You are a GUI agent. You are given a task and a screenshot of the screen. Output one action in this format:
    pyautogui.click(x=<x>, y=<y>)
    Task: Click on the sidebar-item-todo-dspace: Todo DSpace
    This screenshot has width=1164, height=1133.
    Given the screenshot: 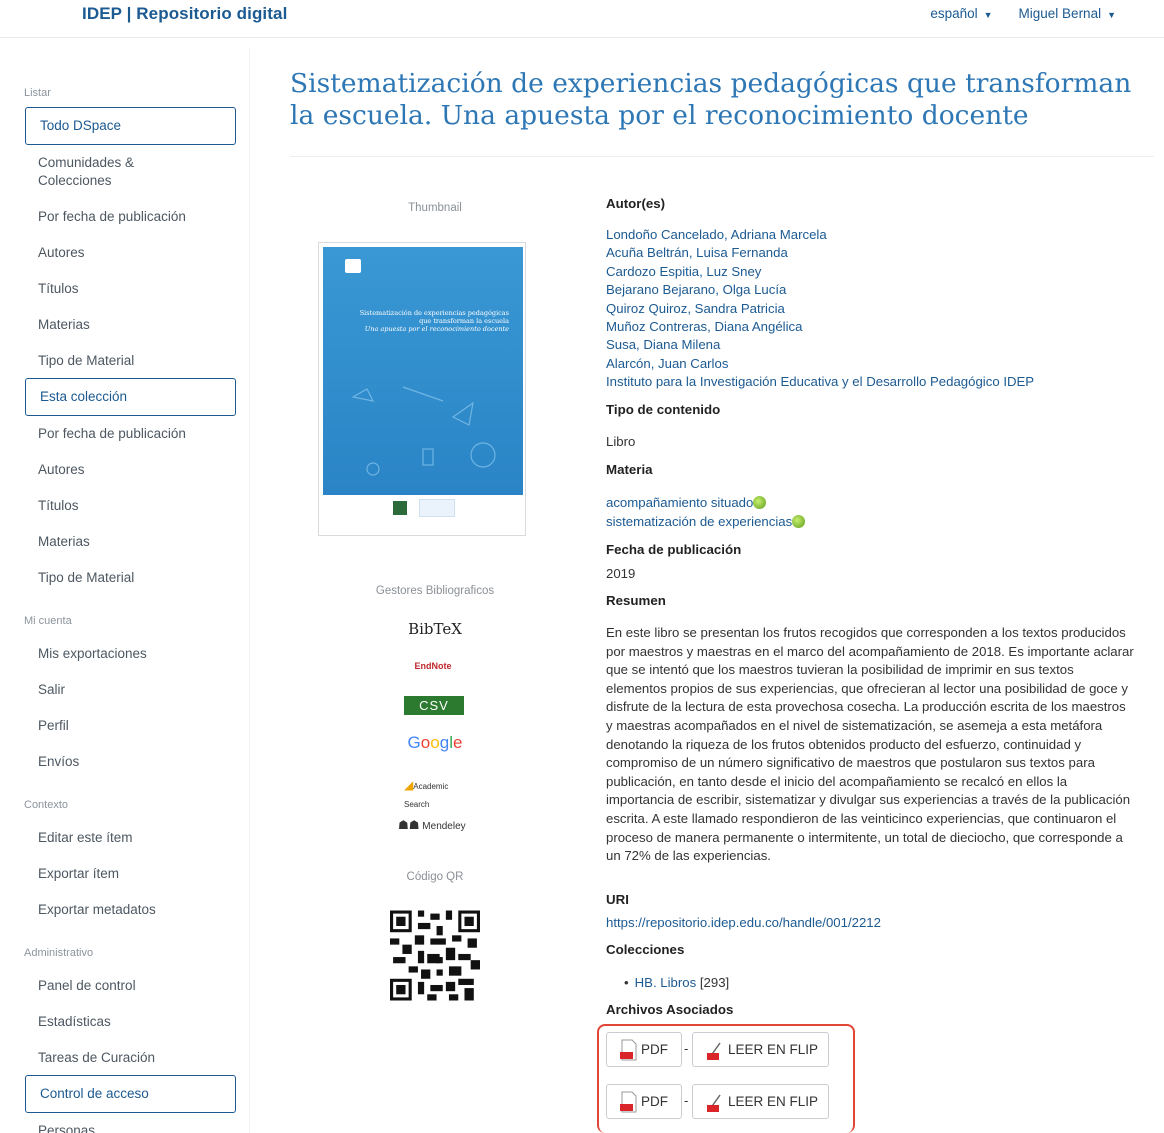 What is the action you would take?
    pyautogui.click(x=130, y=126)
    